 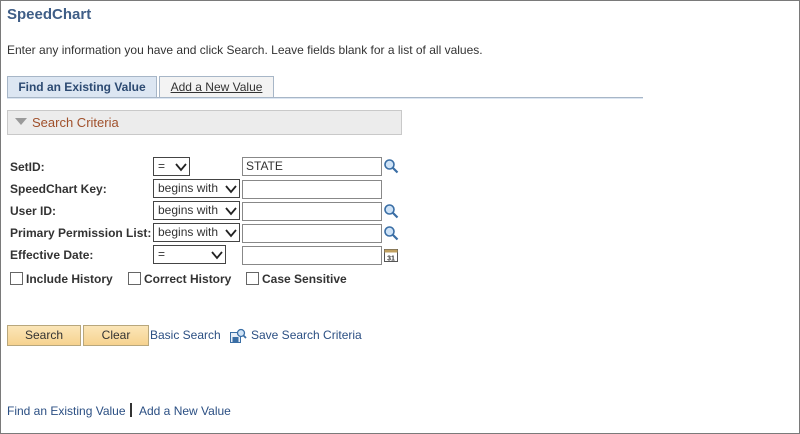 What do you see at coordinates (306, 335) in the screenshot?
I see `save-search-criteria-link: Save Search Criteria` at bounding box center [306, 335].